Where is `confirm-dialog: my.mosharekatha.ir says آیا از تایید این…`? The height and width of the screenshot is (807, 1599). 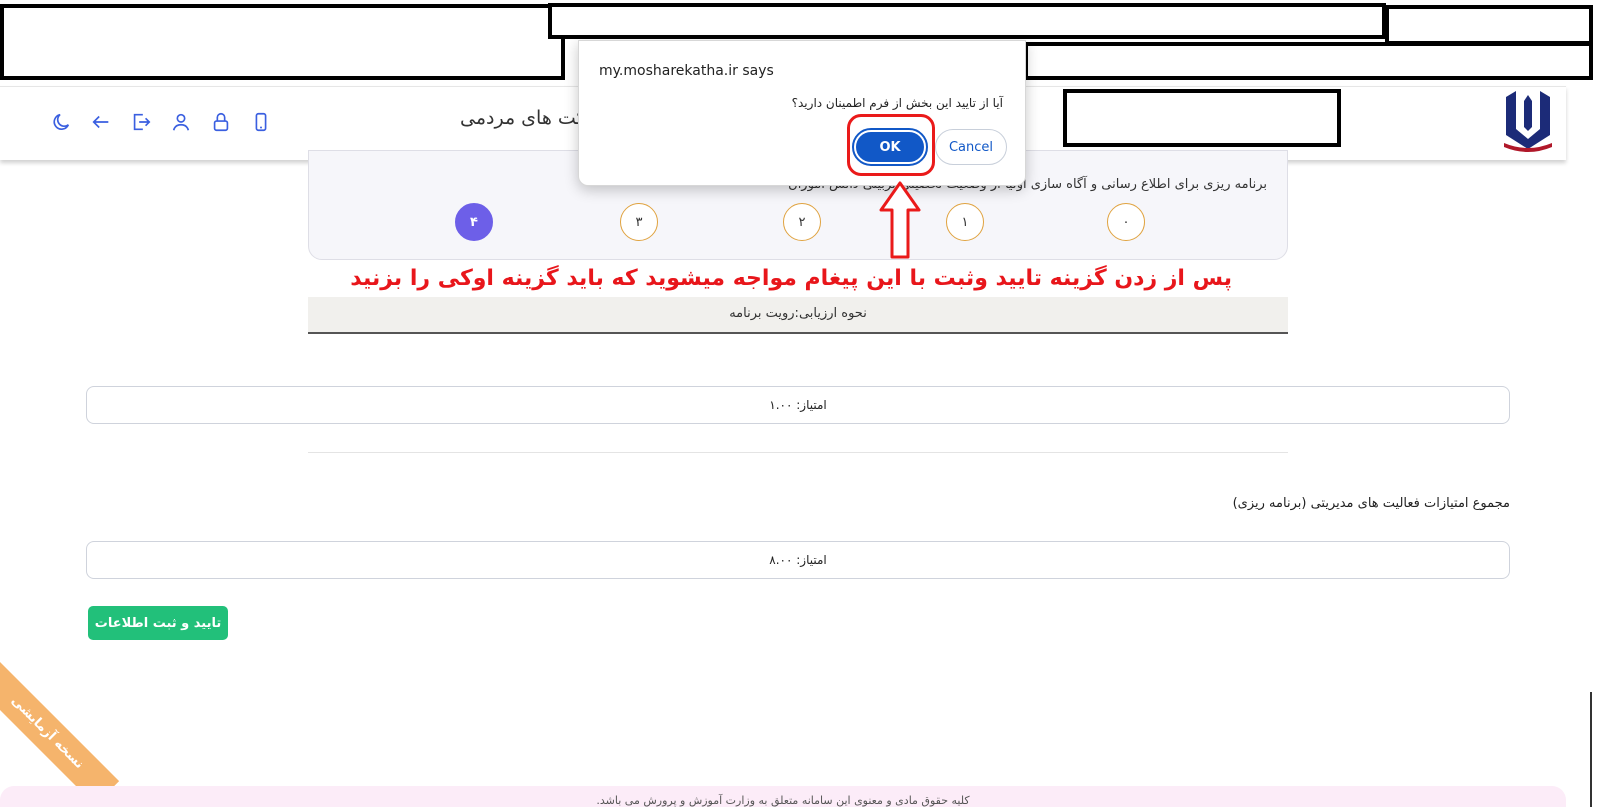
confirm-dialog: my.mosharekatha.ir says آیا از تایید این… is located at coordinates (802, 113).